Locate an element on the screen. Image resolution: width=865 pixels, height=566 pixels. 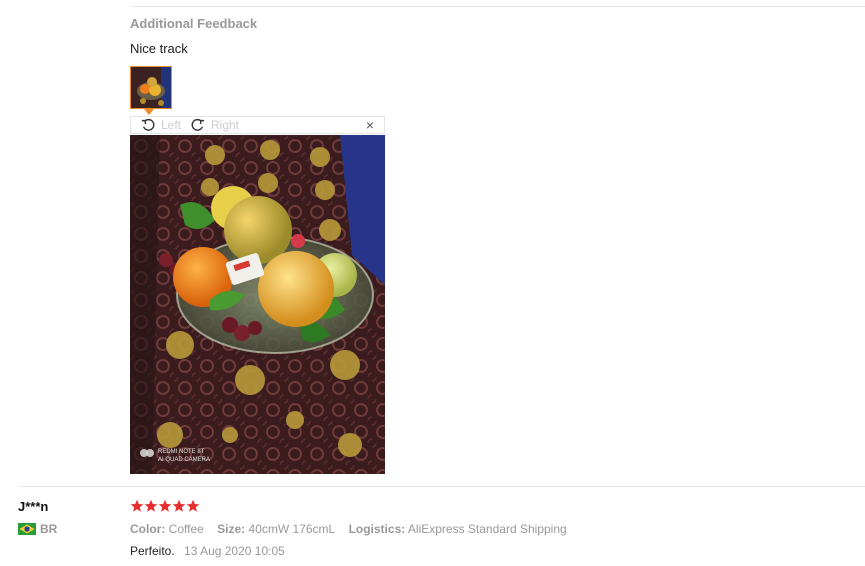
reviewer-country: BR is located at coordinates (37, 529).